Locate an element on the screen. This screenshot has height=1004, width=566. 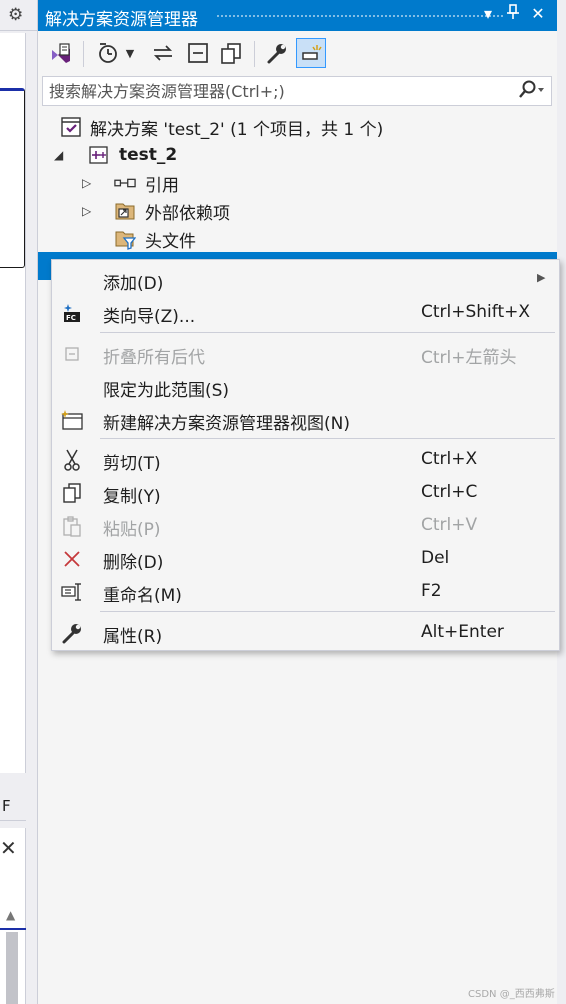
tree-item-solution: 解决方案 'test_2' (1 个项目，共 1 个) is located at coordinates (298, 127).